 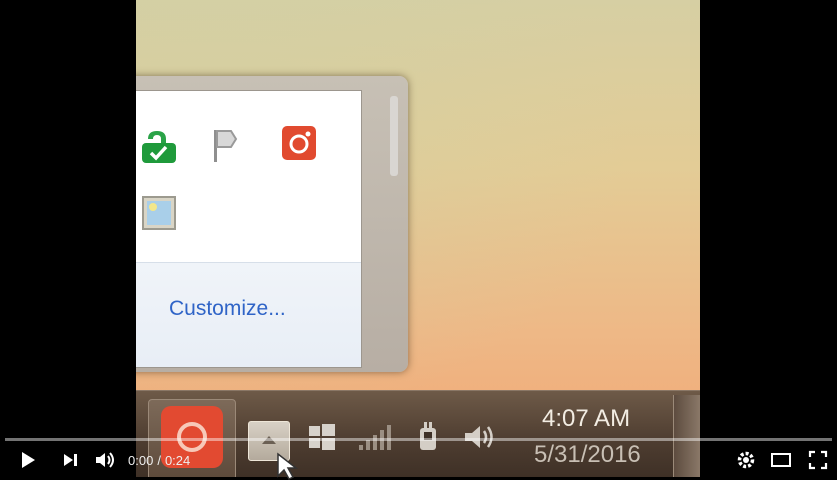 I want to click on player-controls: 0:00/0:24, so click(x=418, y=459).